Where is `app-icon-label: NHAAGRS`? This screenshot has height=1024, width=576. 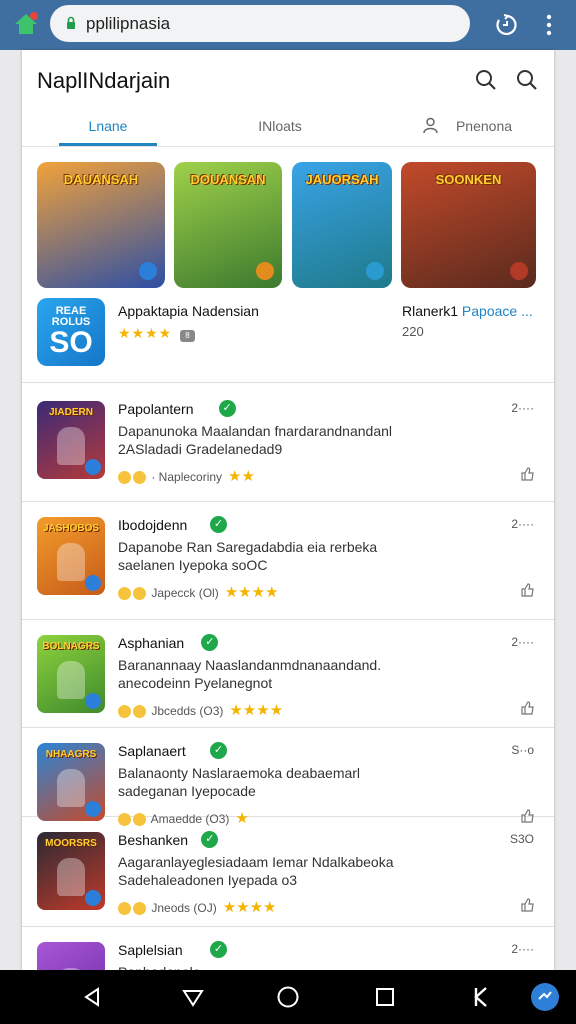
app-icon-label: NHAAGRS is located at coordinates (71, 754).